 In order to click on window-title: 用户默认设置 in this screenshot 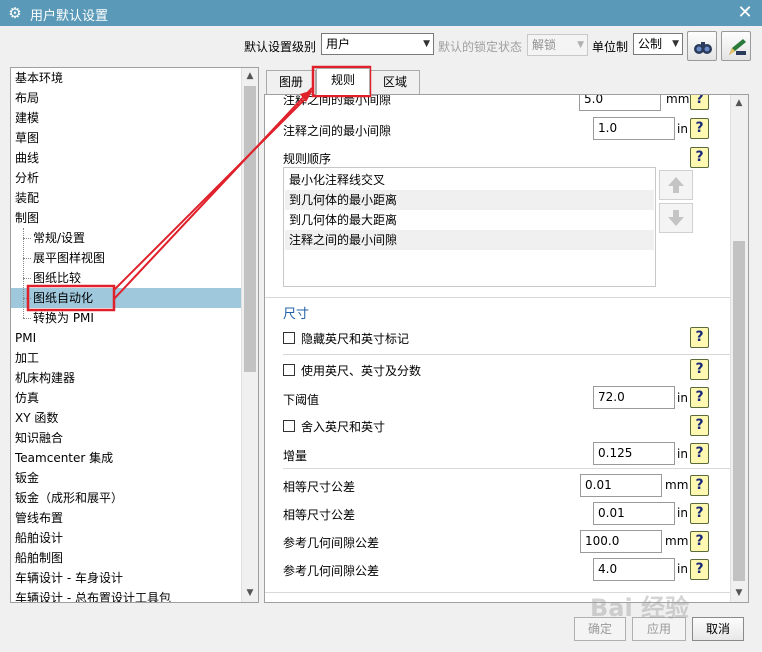, I will do `click(69, 16)`.